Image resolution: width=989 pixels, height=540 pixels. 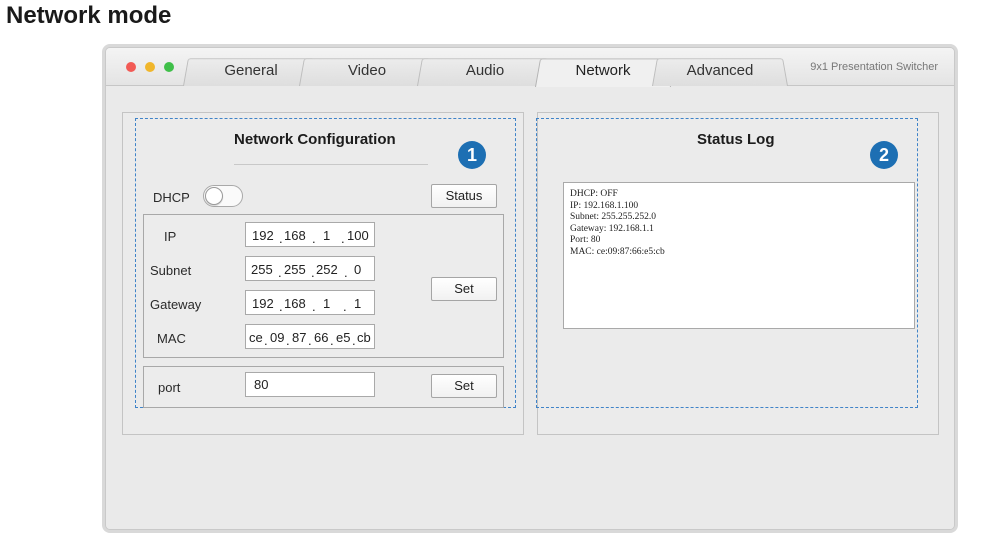 I want to click on log-line: Port: 80, so click(x=585, y=240).